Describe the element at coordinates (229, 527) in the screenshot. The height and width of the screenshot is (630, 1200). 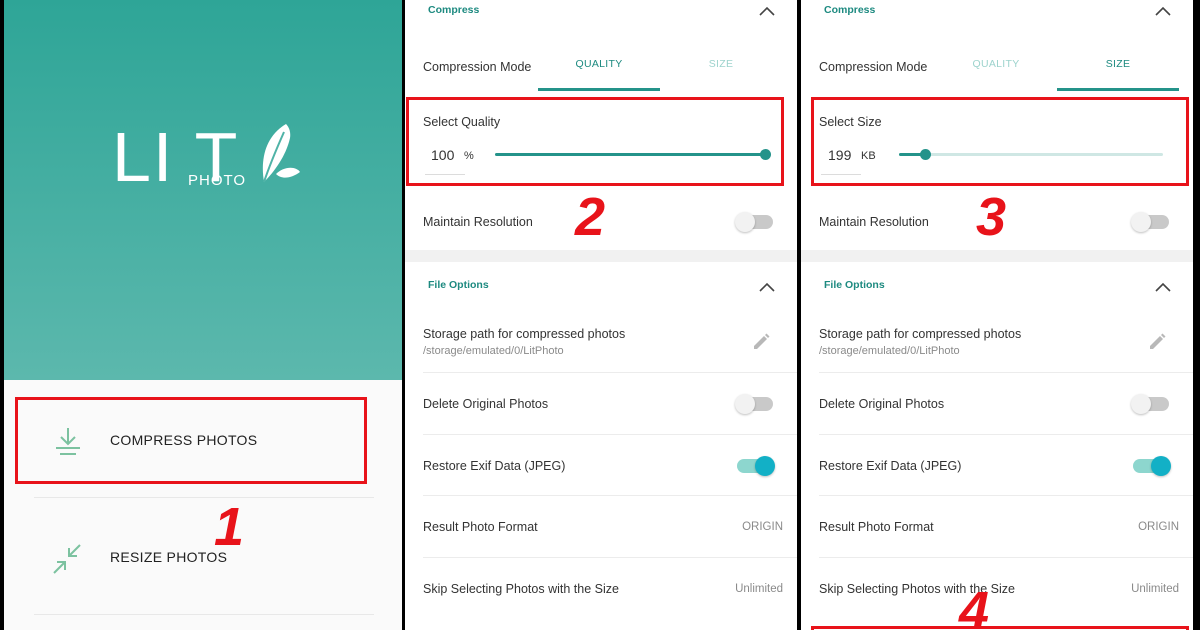
I see `step-number-1: 1` at that location.